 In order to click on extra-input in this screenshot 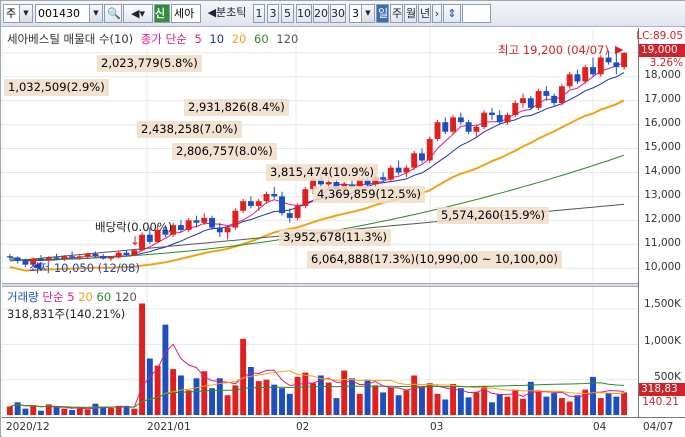, I will do `click(476, 13)`.